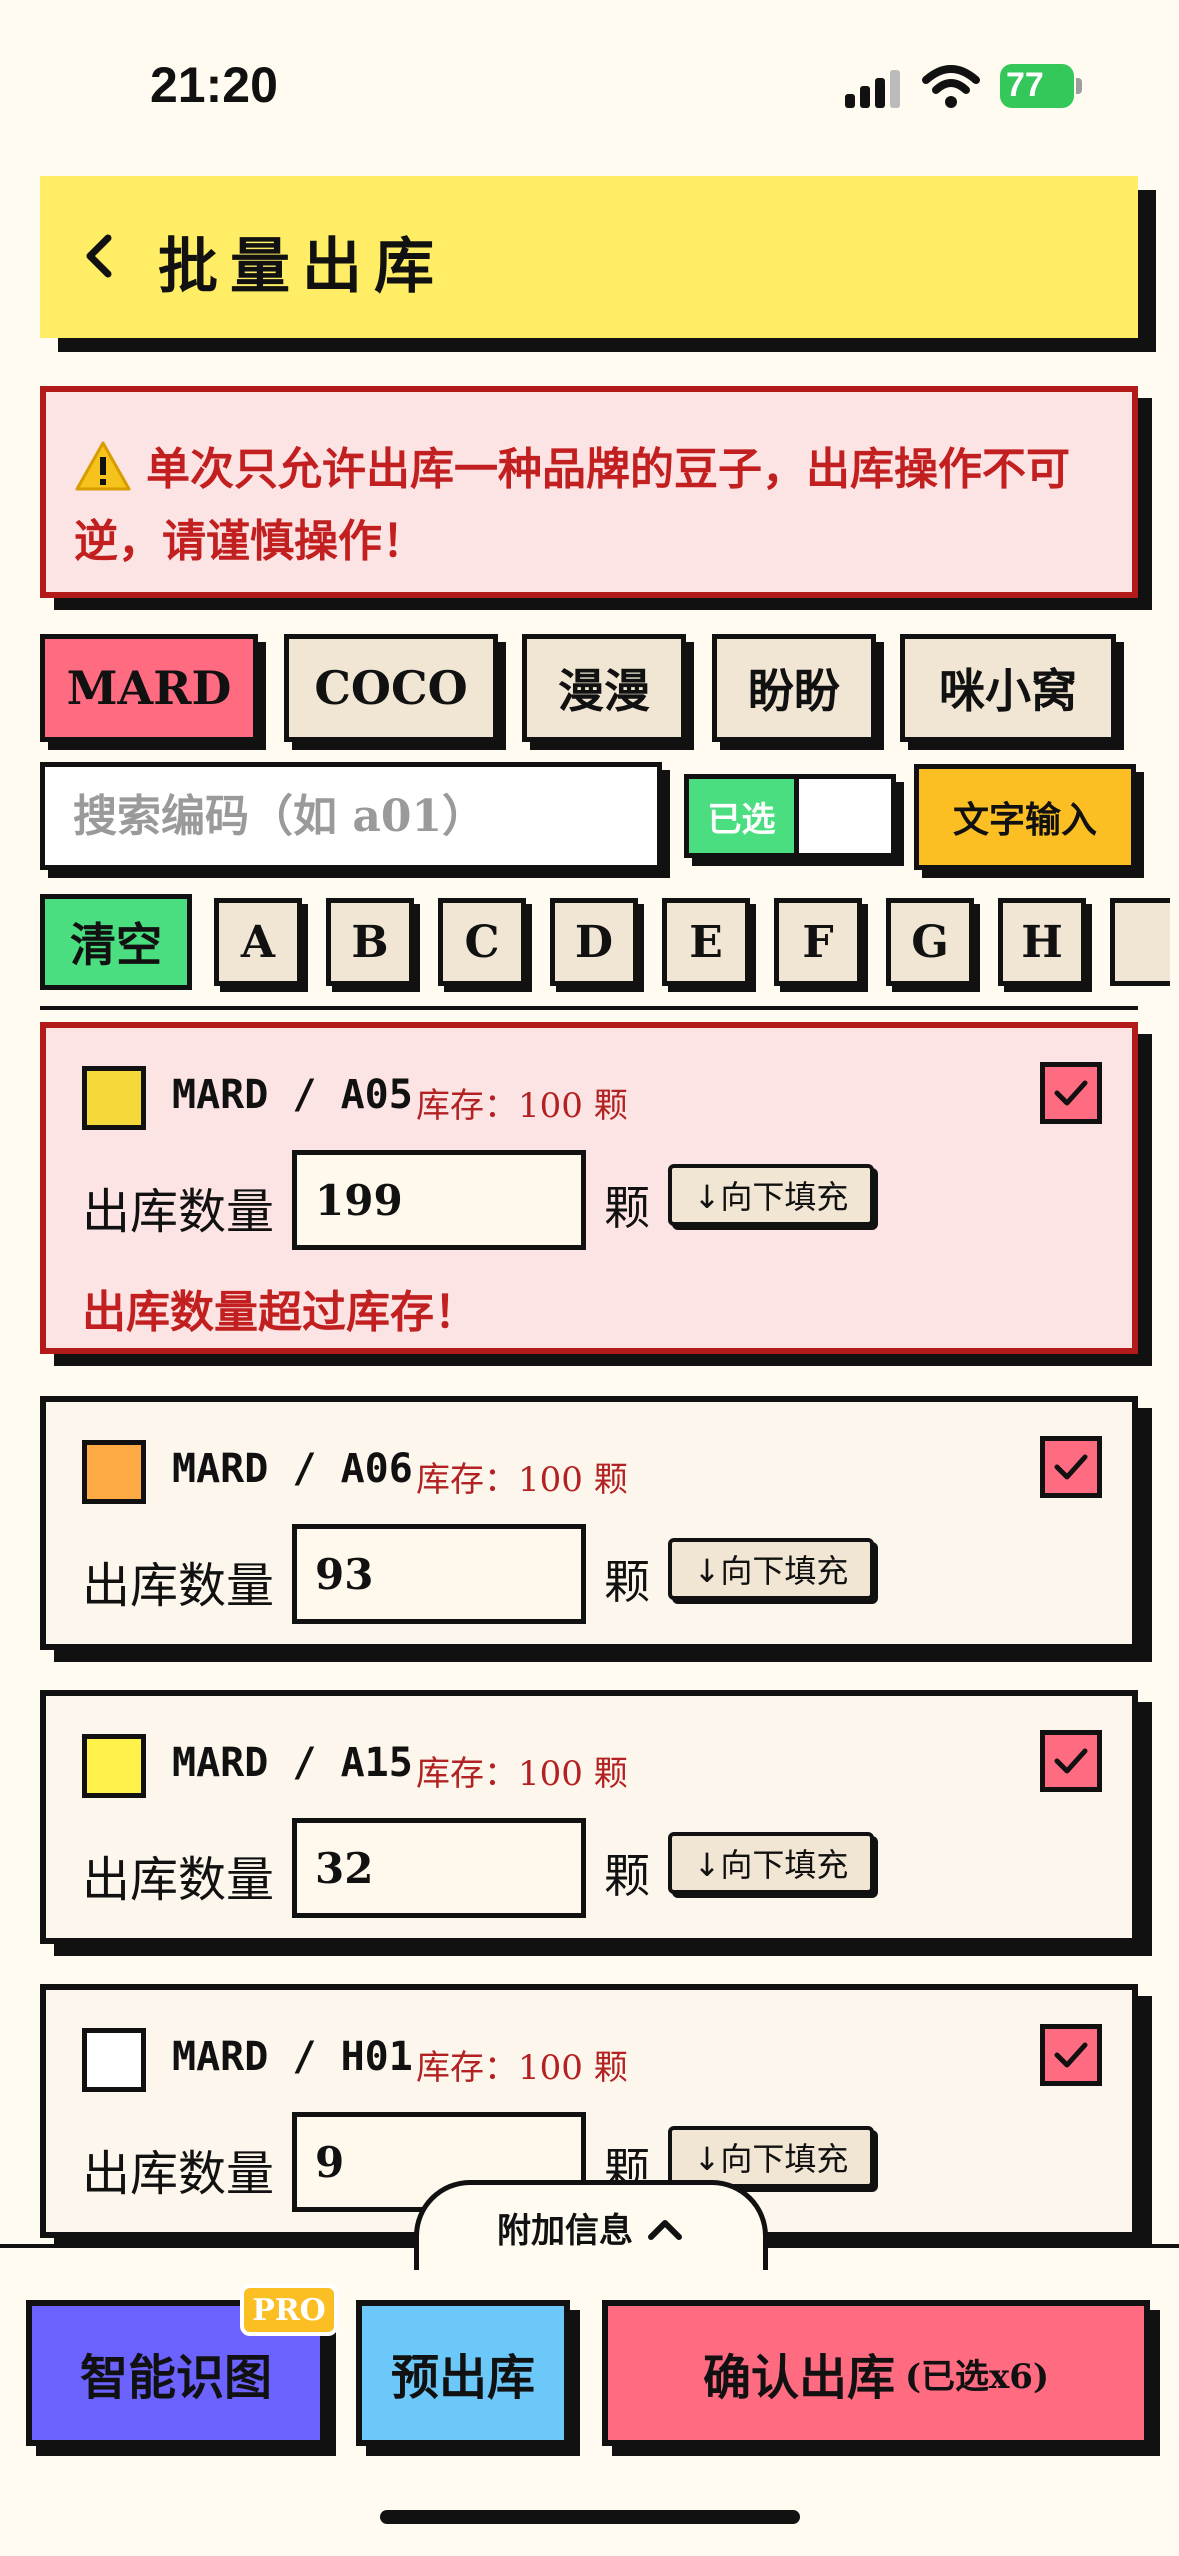  Describe the element at coordinates (1025, 817) in the screenshot. I see `text-input-button: 文字输入` at that location.